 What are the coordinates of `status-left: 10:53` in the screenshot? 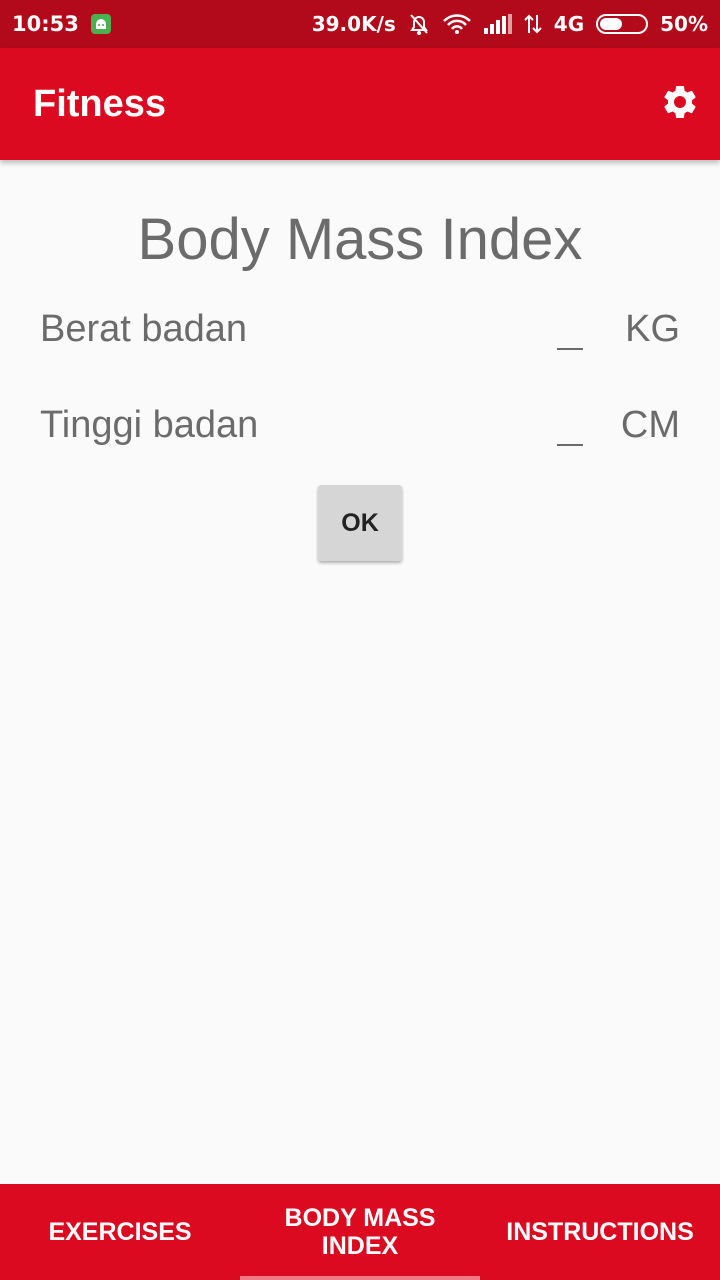 It's located at (61, 24).